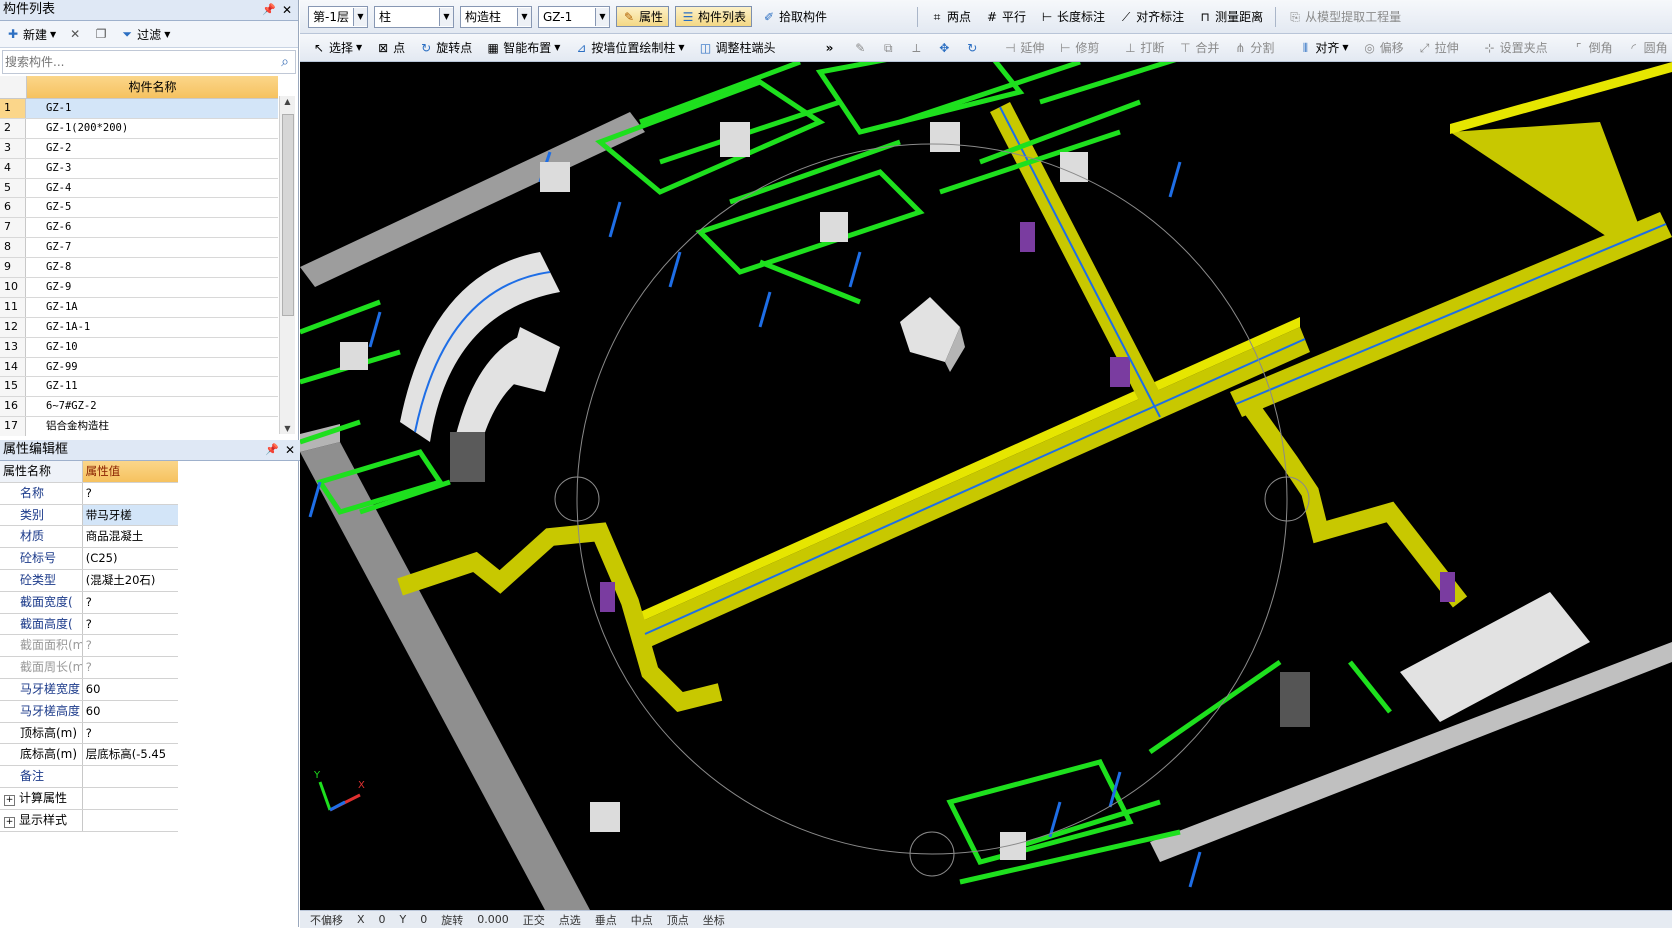  I want to click on fillet-button: ◜ 圆角, so click(1647, 47).